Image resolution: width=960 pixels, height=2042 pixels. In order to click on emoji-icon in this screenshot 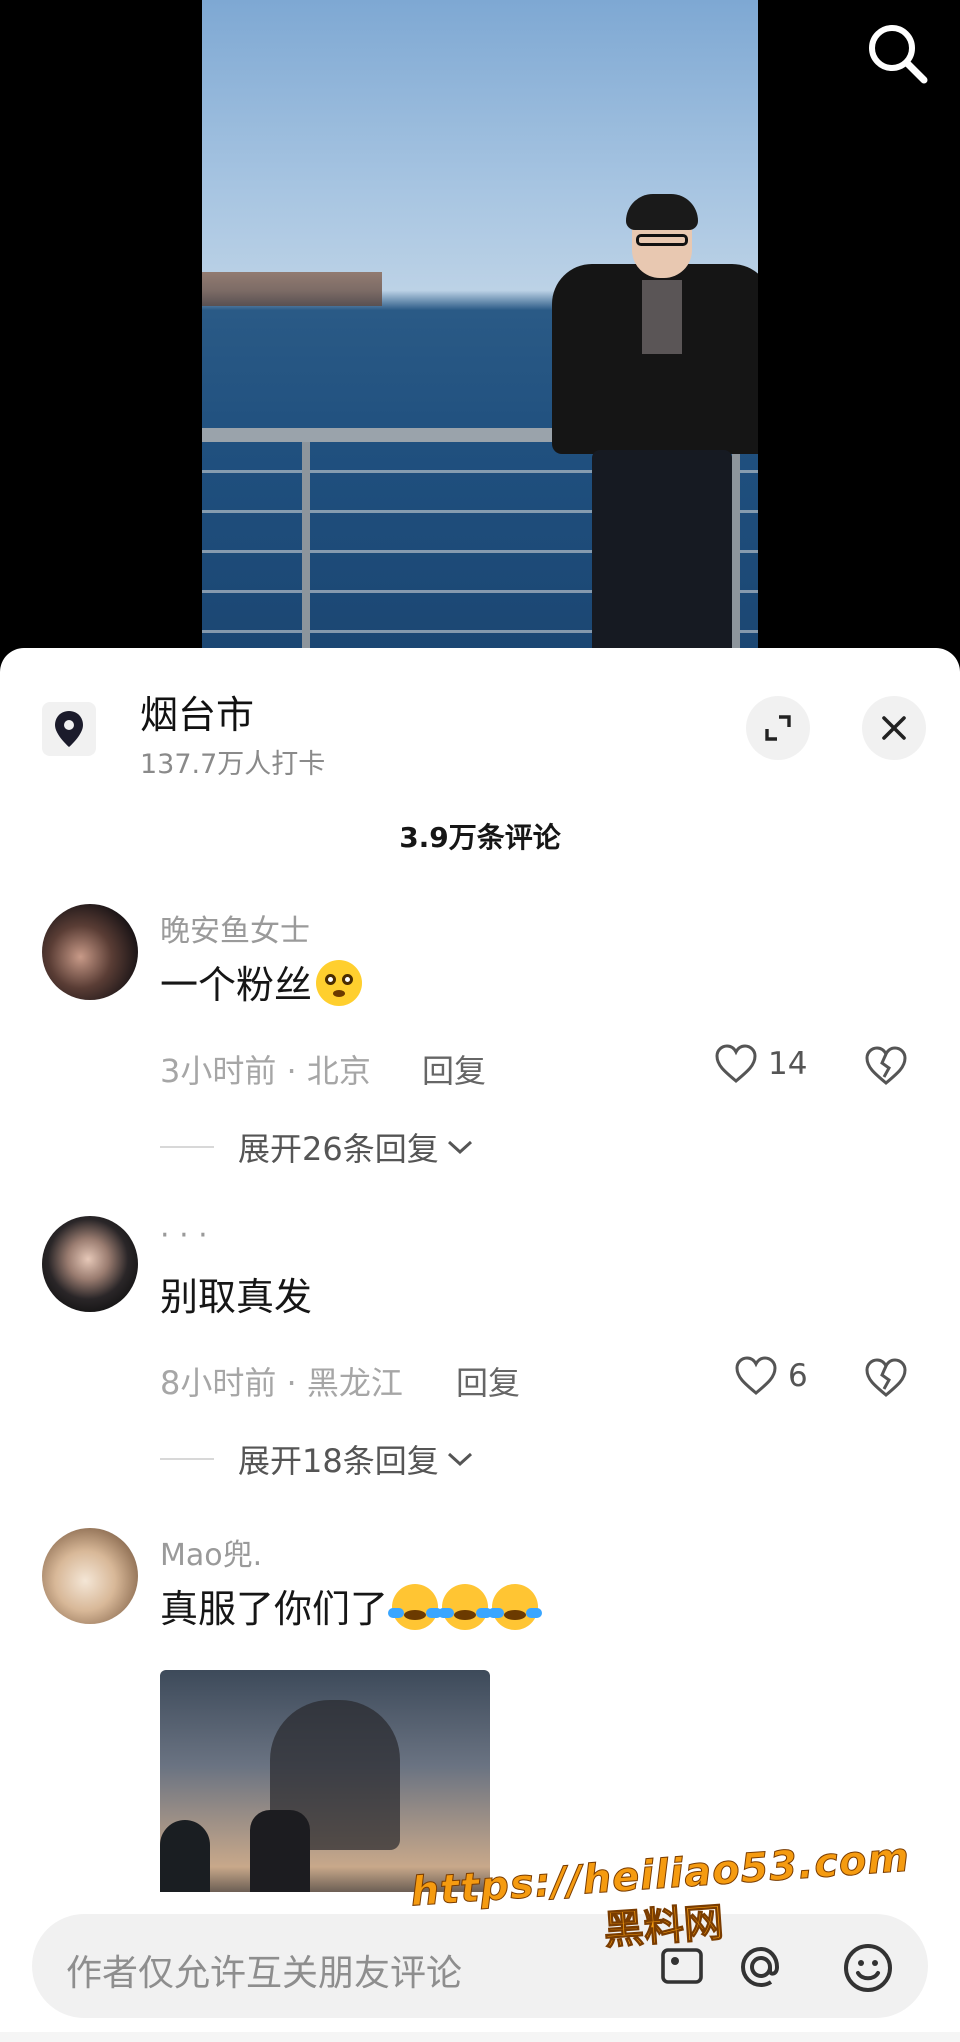, I will do `click(868, 1968)`.